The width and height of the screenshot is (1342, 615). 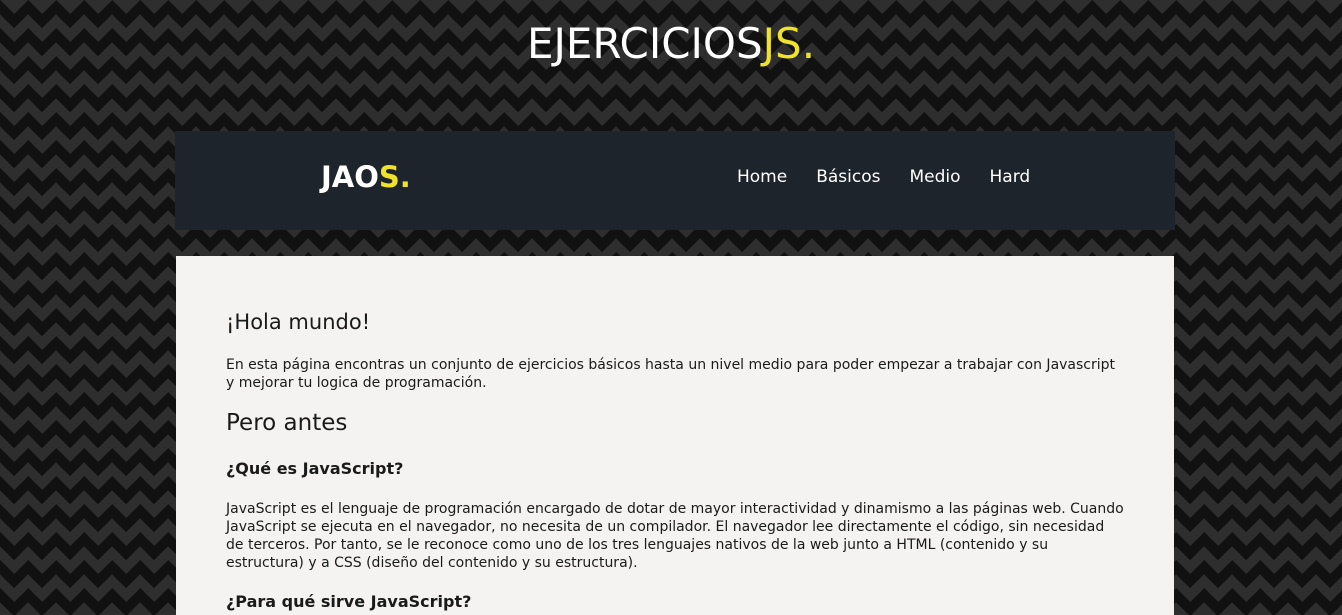 I want to click on navbar: JAOS. Home Básicos Medio Hard, so click(x=675, y=180).